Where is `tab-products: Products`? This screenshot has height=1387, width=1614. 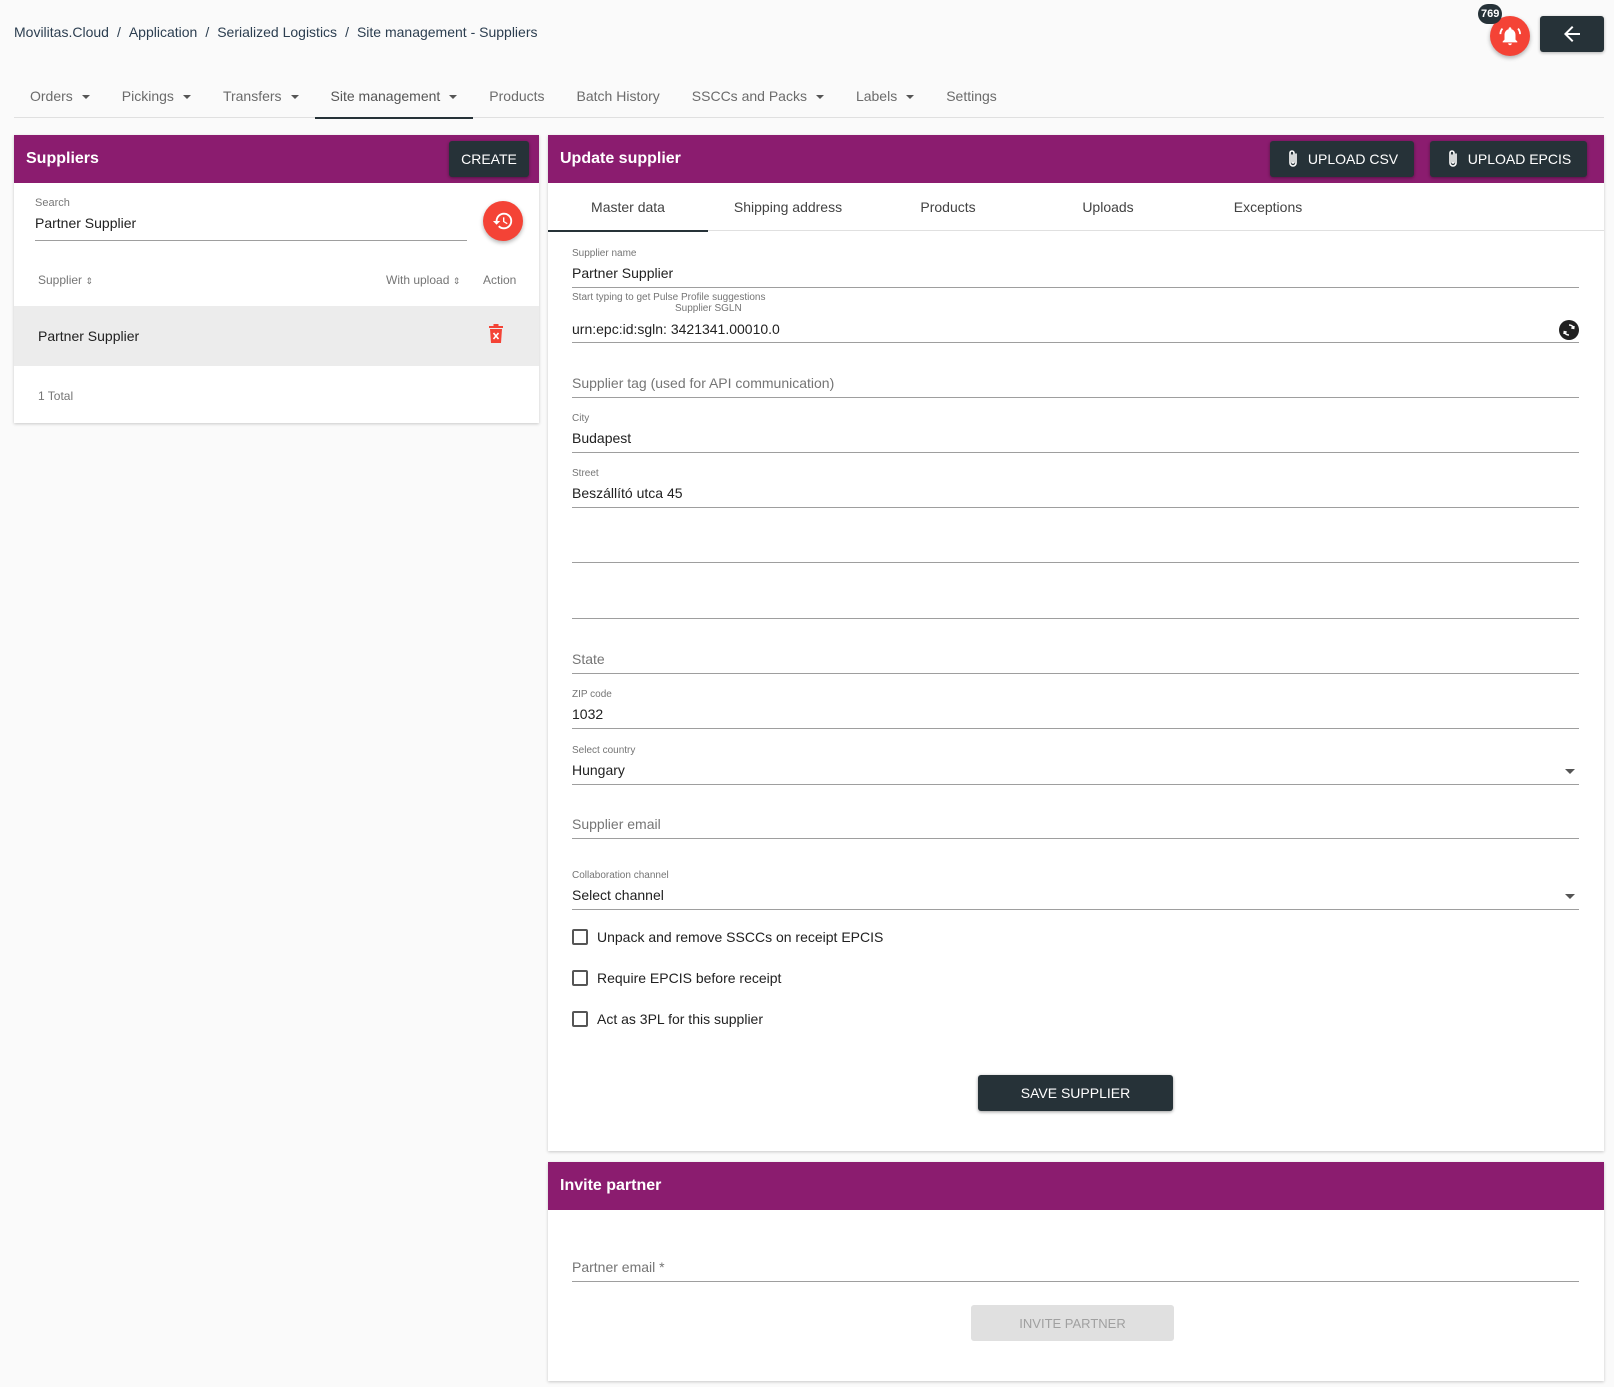
tab-products: Products is located at coordinates (948, 207).